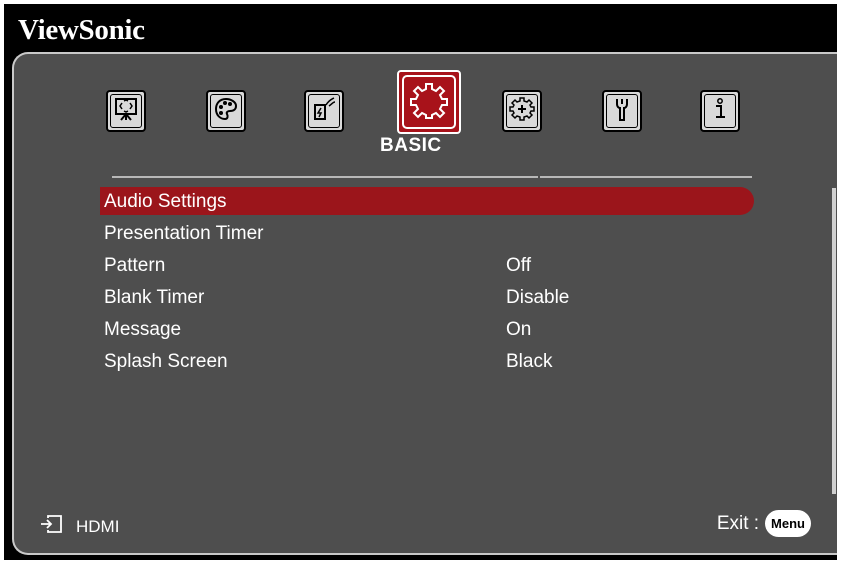  Describe the element at coordinates (646, 177) in the screenshot. I see `tab-divider-right` at that location.